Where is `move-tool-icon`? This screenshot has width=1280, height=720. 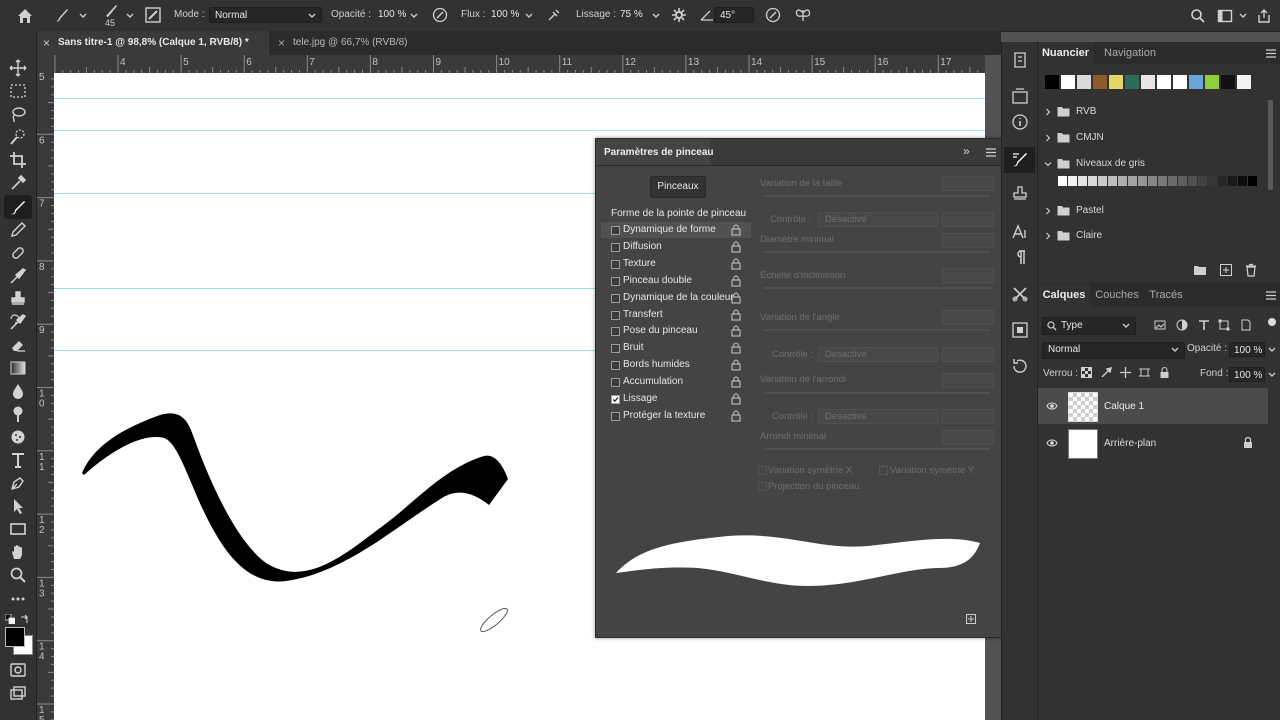 move-tool-icon is located at coordinates (18, 68).